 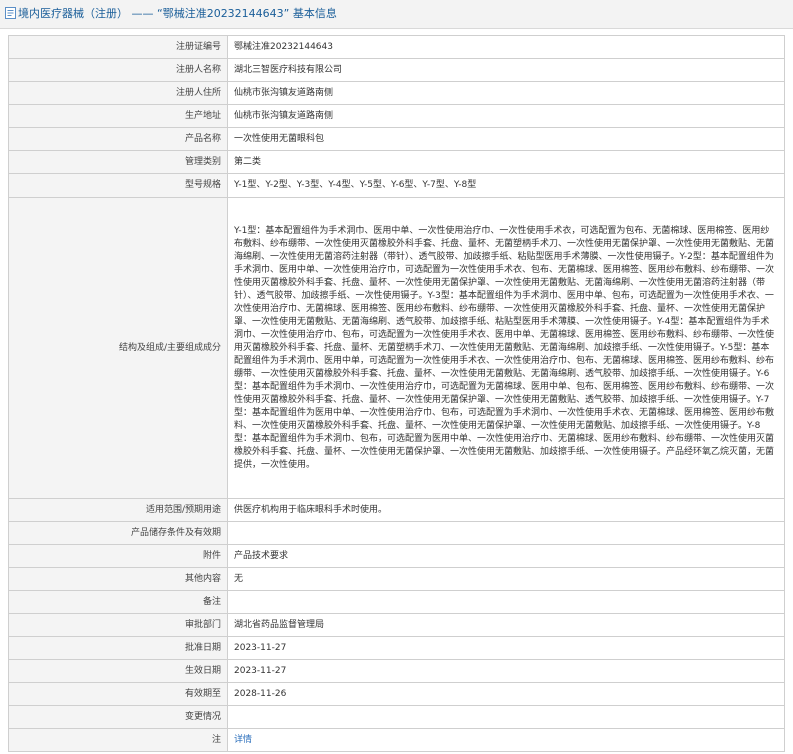 What do you see at coordinates (506, 510) in the screenshot?
I see `field-value: 供医疗机构用于临床眼科手术时使用。` at bounding box center [506, 510].